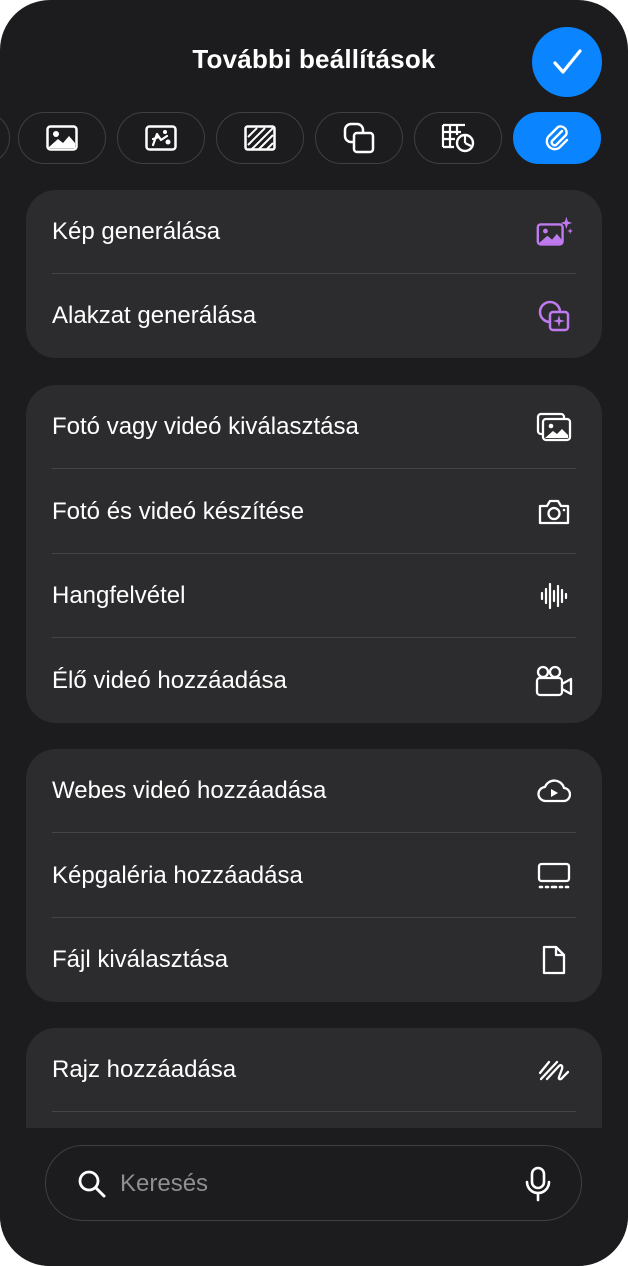  I want to click on sparkle-image-icon, so click(554, 232).